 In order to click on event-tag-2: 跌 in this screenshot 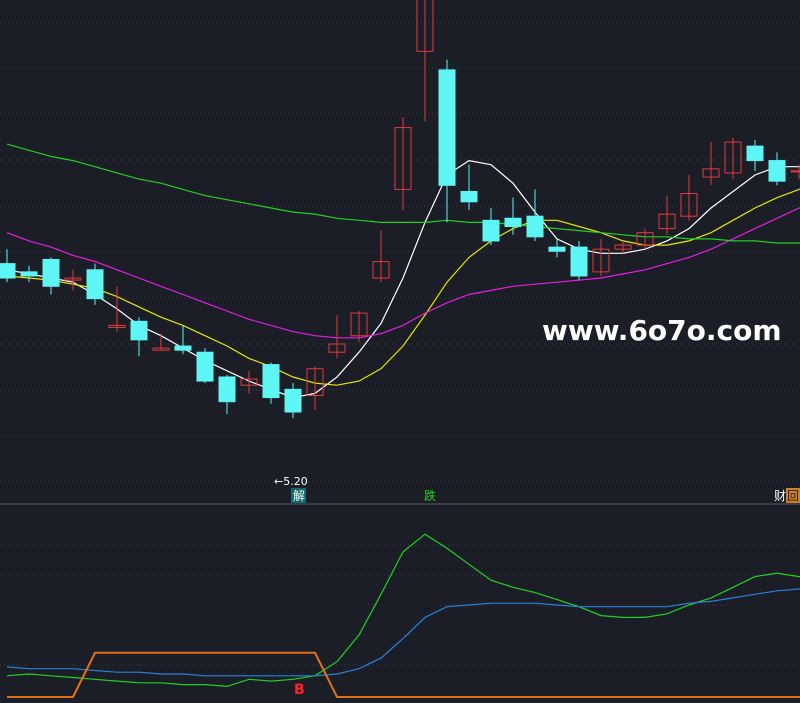, I will do `click(430, 495)`.